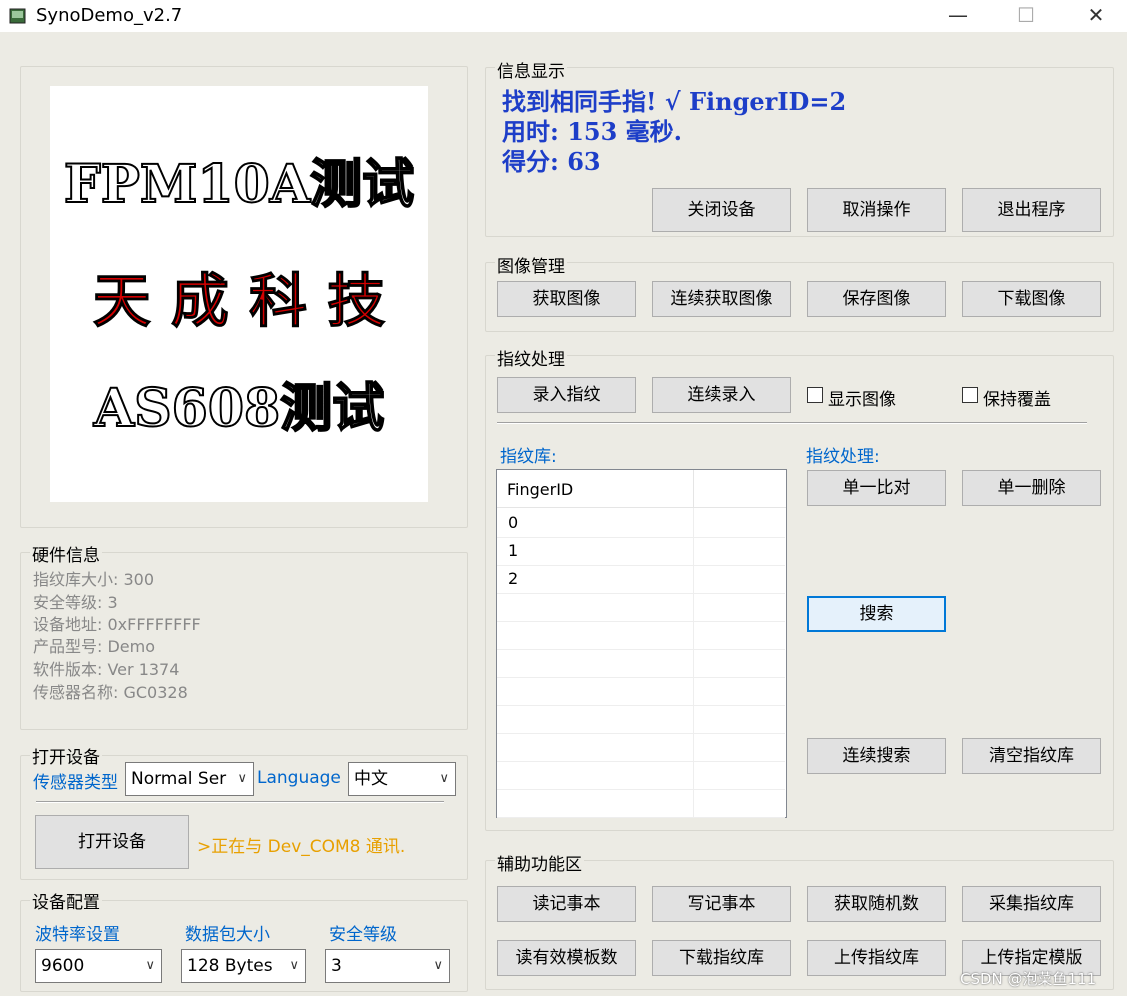 The height and width of the screenshot is (996, 1127). Describe the element at coordinates (531, 264) in the screenshot. I see `image-management-legend: 图像管理` at that location.